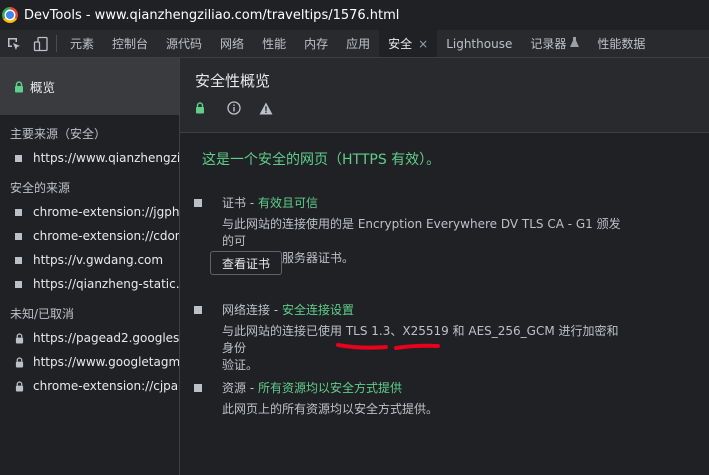 Image resolution: width=709 pixels, height=475 pixels. I want to click on sidebar-origin-item: https://v.gwdang.com, so click(89, 260).